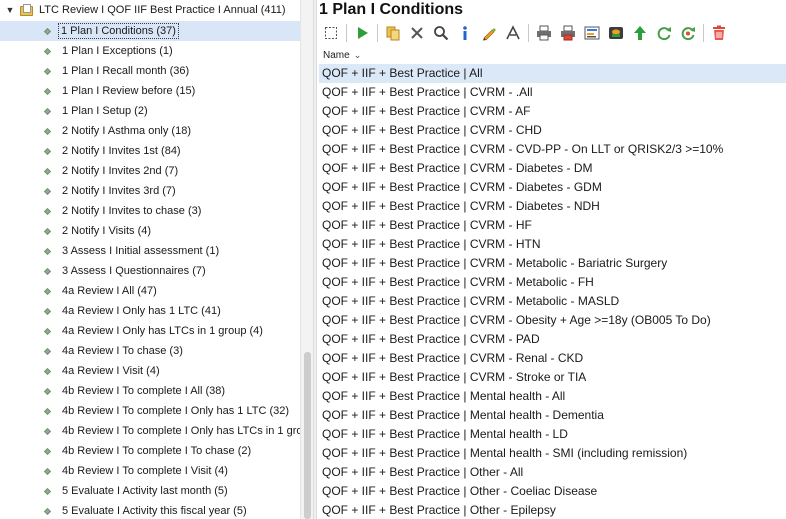 The height and width of the screenshot is (519, 786). What do you see at coordinates (107, 231) in the screenshot?
I see `tree-item-label: 2 Notify I Visits (4)` at bounding box center [107, 231].